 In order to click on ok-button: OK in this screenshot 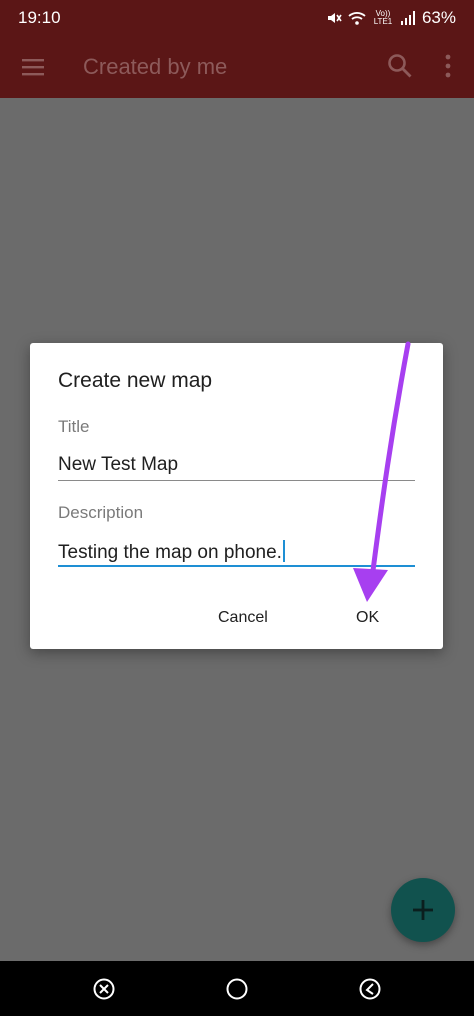, I will do `click(367, 618)`.